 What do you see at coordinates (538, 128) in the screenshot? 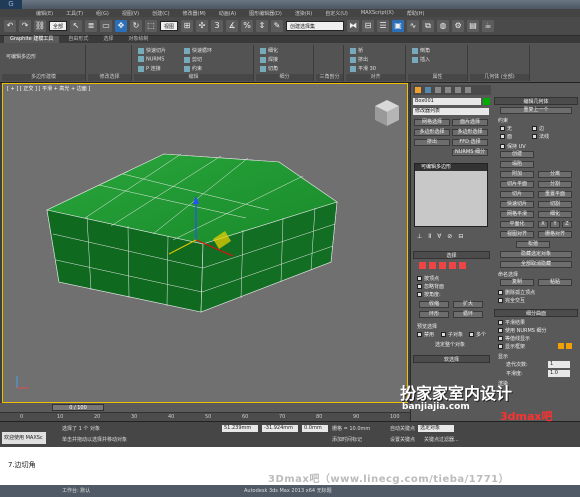
I see `constraint-edge-radio: 边` at bounding box center [538, 128].